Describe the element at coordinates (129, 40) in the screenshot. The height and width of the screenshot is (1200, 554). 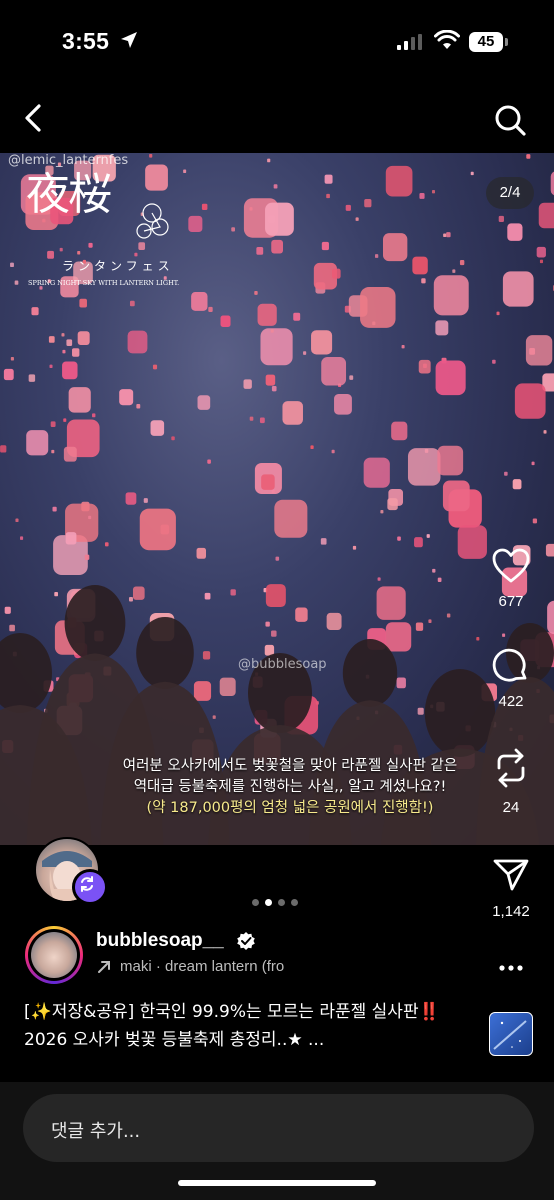
I see `location-arrow-icon` at that location.